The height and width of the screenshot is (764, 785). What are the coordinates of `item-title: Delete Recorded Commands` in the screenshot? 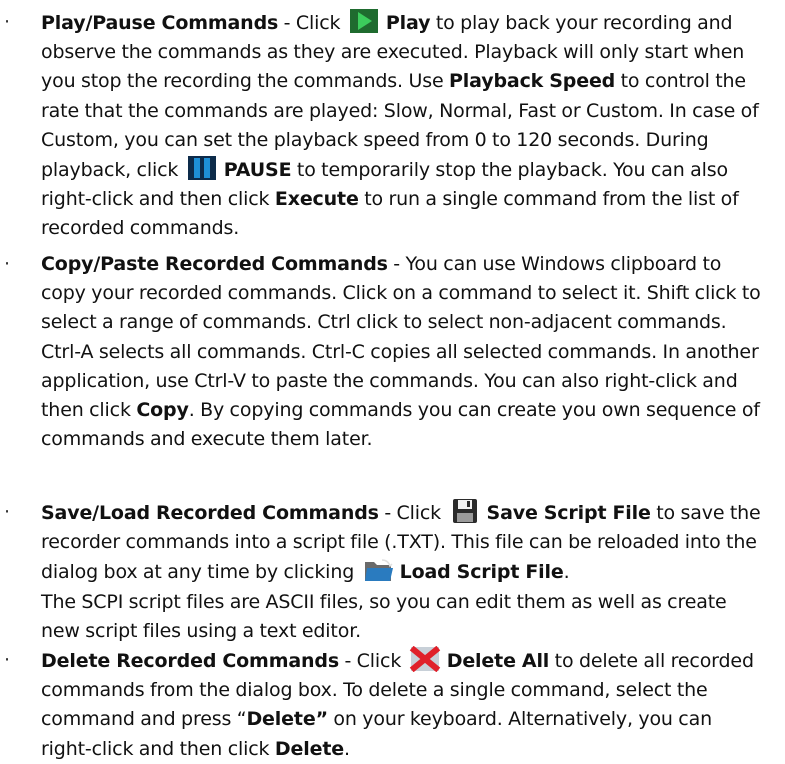 It's located at (190, 661).